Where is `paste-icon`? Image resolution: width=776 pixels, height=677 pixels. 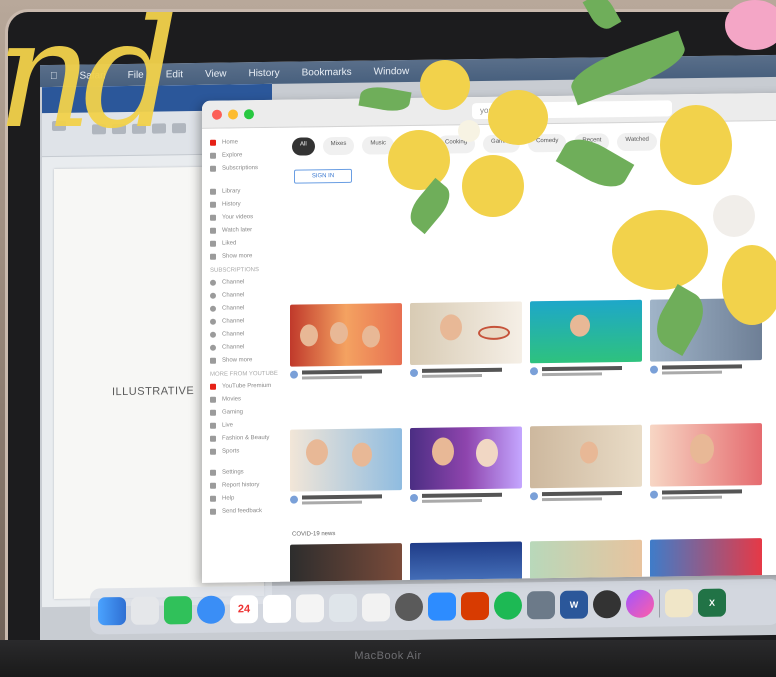
paste-icon is located at coordinates (59, 125).